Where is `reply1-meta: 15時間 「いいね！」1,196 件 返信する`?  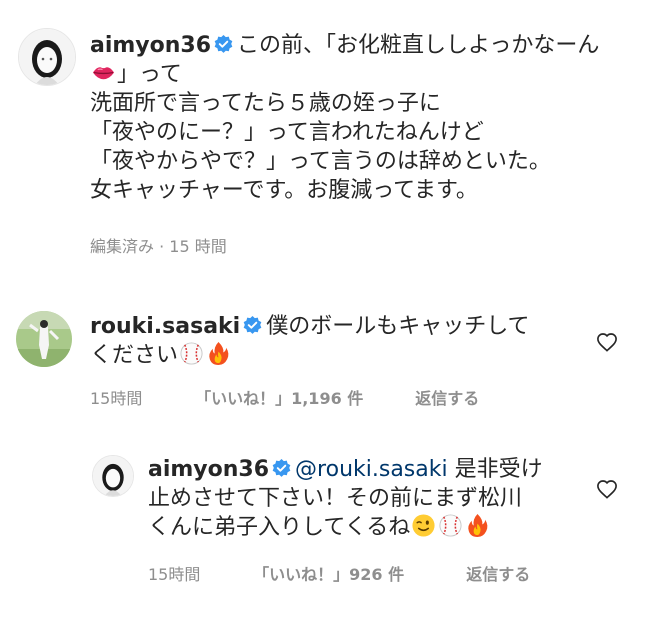 reply1-meta: 15時間 「いいね！」1,196 件 返信する is located at coordinates (284, 397).